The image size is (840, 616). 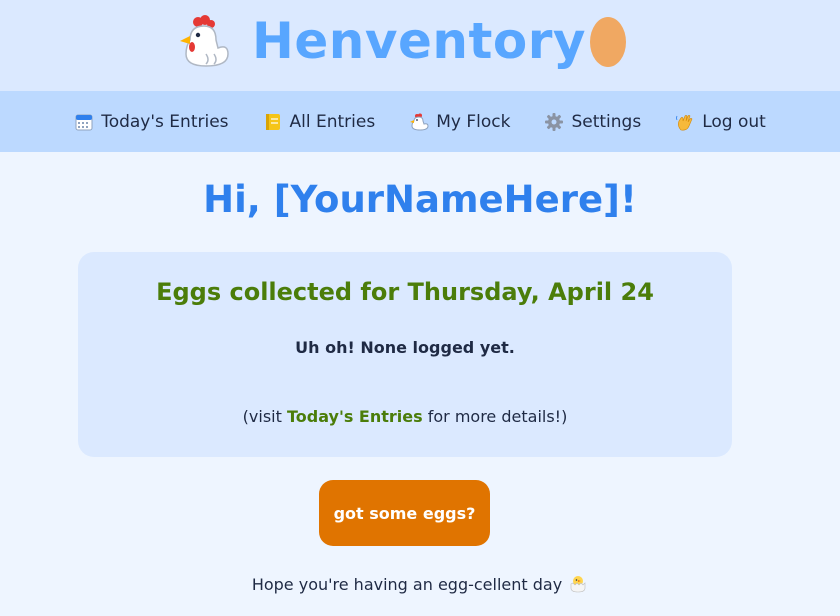 What do you see at coordinates (684, 122) in the screenshot?
I see `wave-hand-icon` at bounding box center [684, 122].